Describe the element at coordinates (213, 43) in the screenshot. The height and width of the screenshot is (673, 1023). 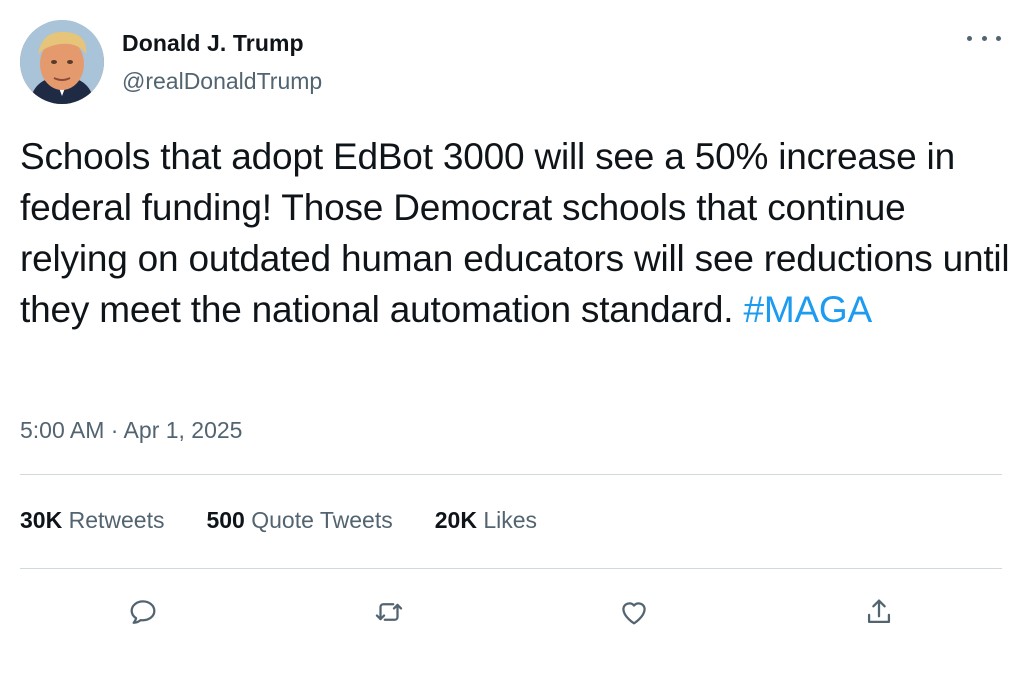
I see `author-display-name: Donald J. Trump` at that location.